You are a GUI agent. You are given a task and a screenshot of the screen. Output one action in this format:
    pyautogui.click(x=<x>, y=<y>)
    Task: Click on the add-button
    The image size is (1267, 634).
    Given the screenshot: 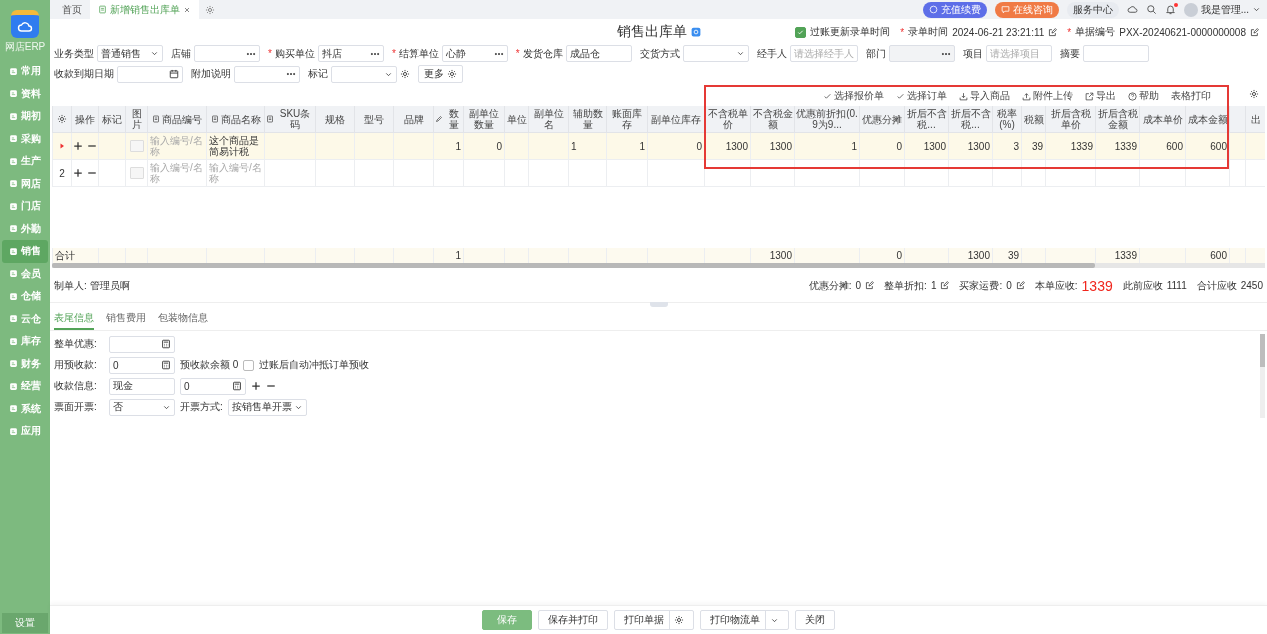 What is the action you would take?
    pyautogui.click(x=256, y=386)
    